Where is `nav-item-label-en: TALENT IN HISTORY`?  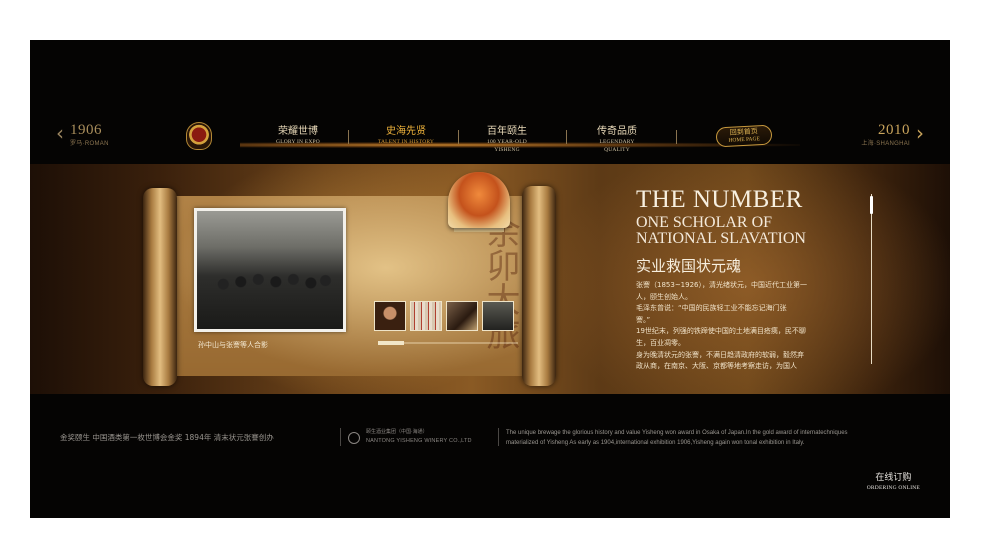 nav-item-label-en: TALENT IN HISTORY is located at coordinates (406, 142).